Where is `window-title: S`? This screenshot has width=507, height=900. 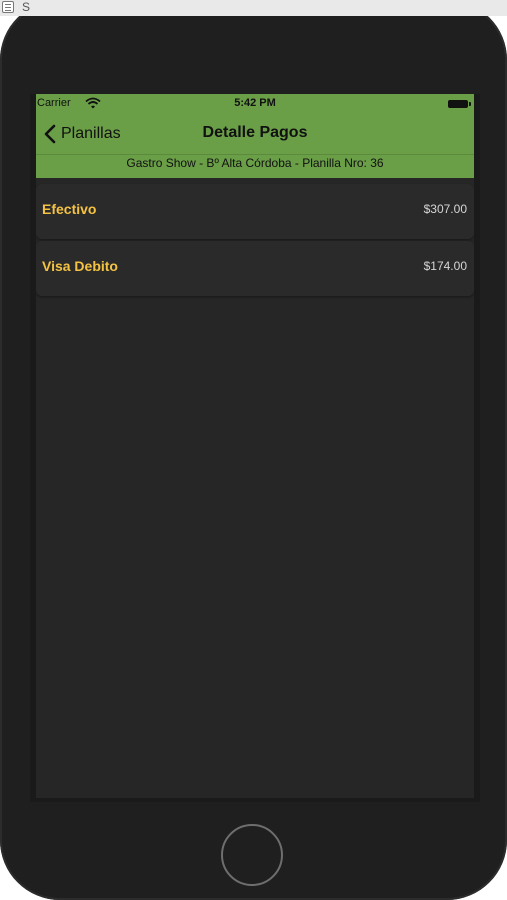
window-title: S is located at coordinates (26, 7).